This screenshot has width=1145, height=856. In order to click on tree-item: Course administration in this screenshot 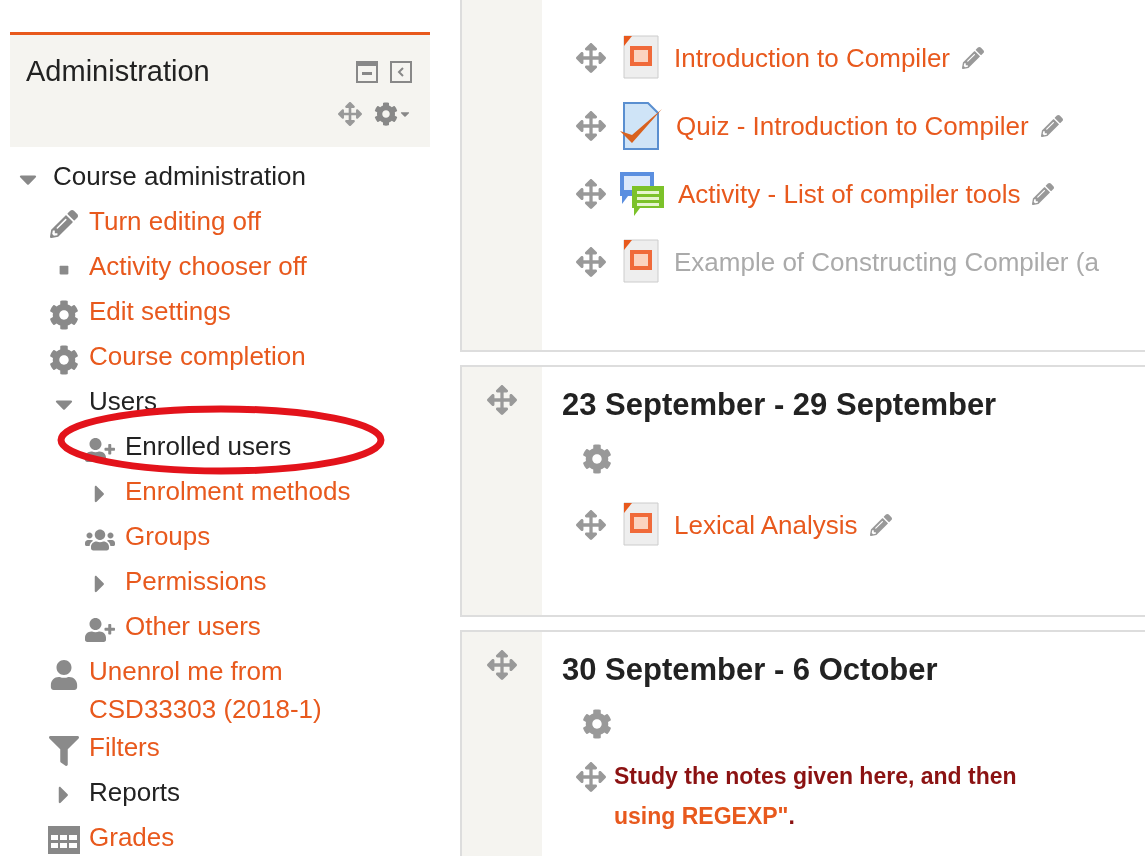, I will do `click(188, 176)`.